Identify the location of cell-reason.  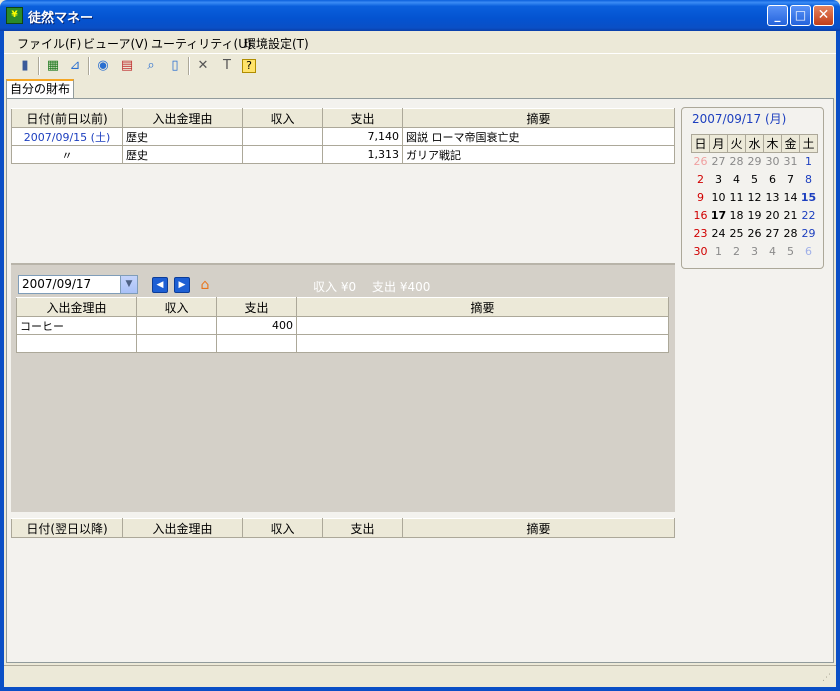
(76, 343).